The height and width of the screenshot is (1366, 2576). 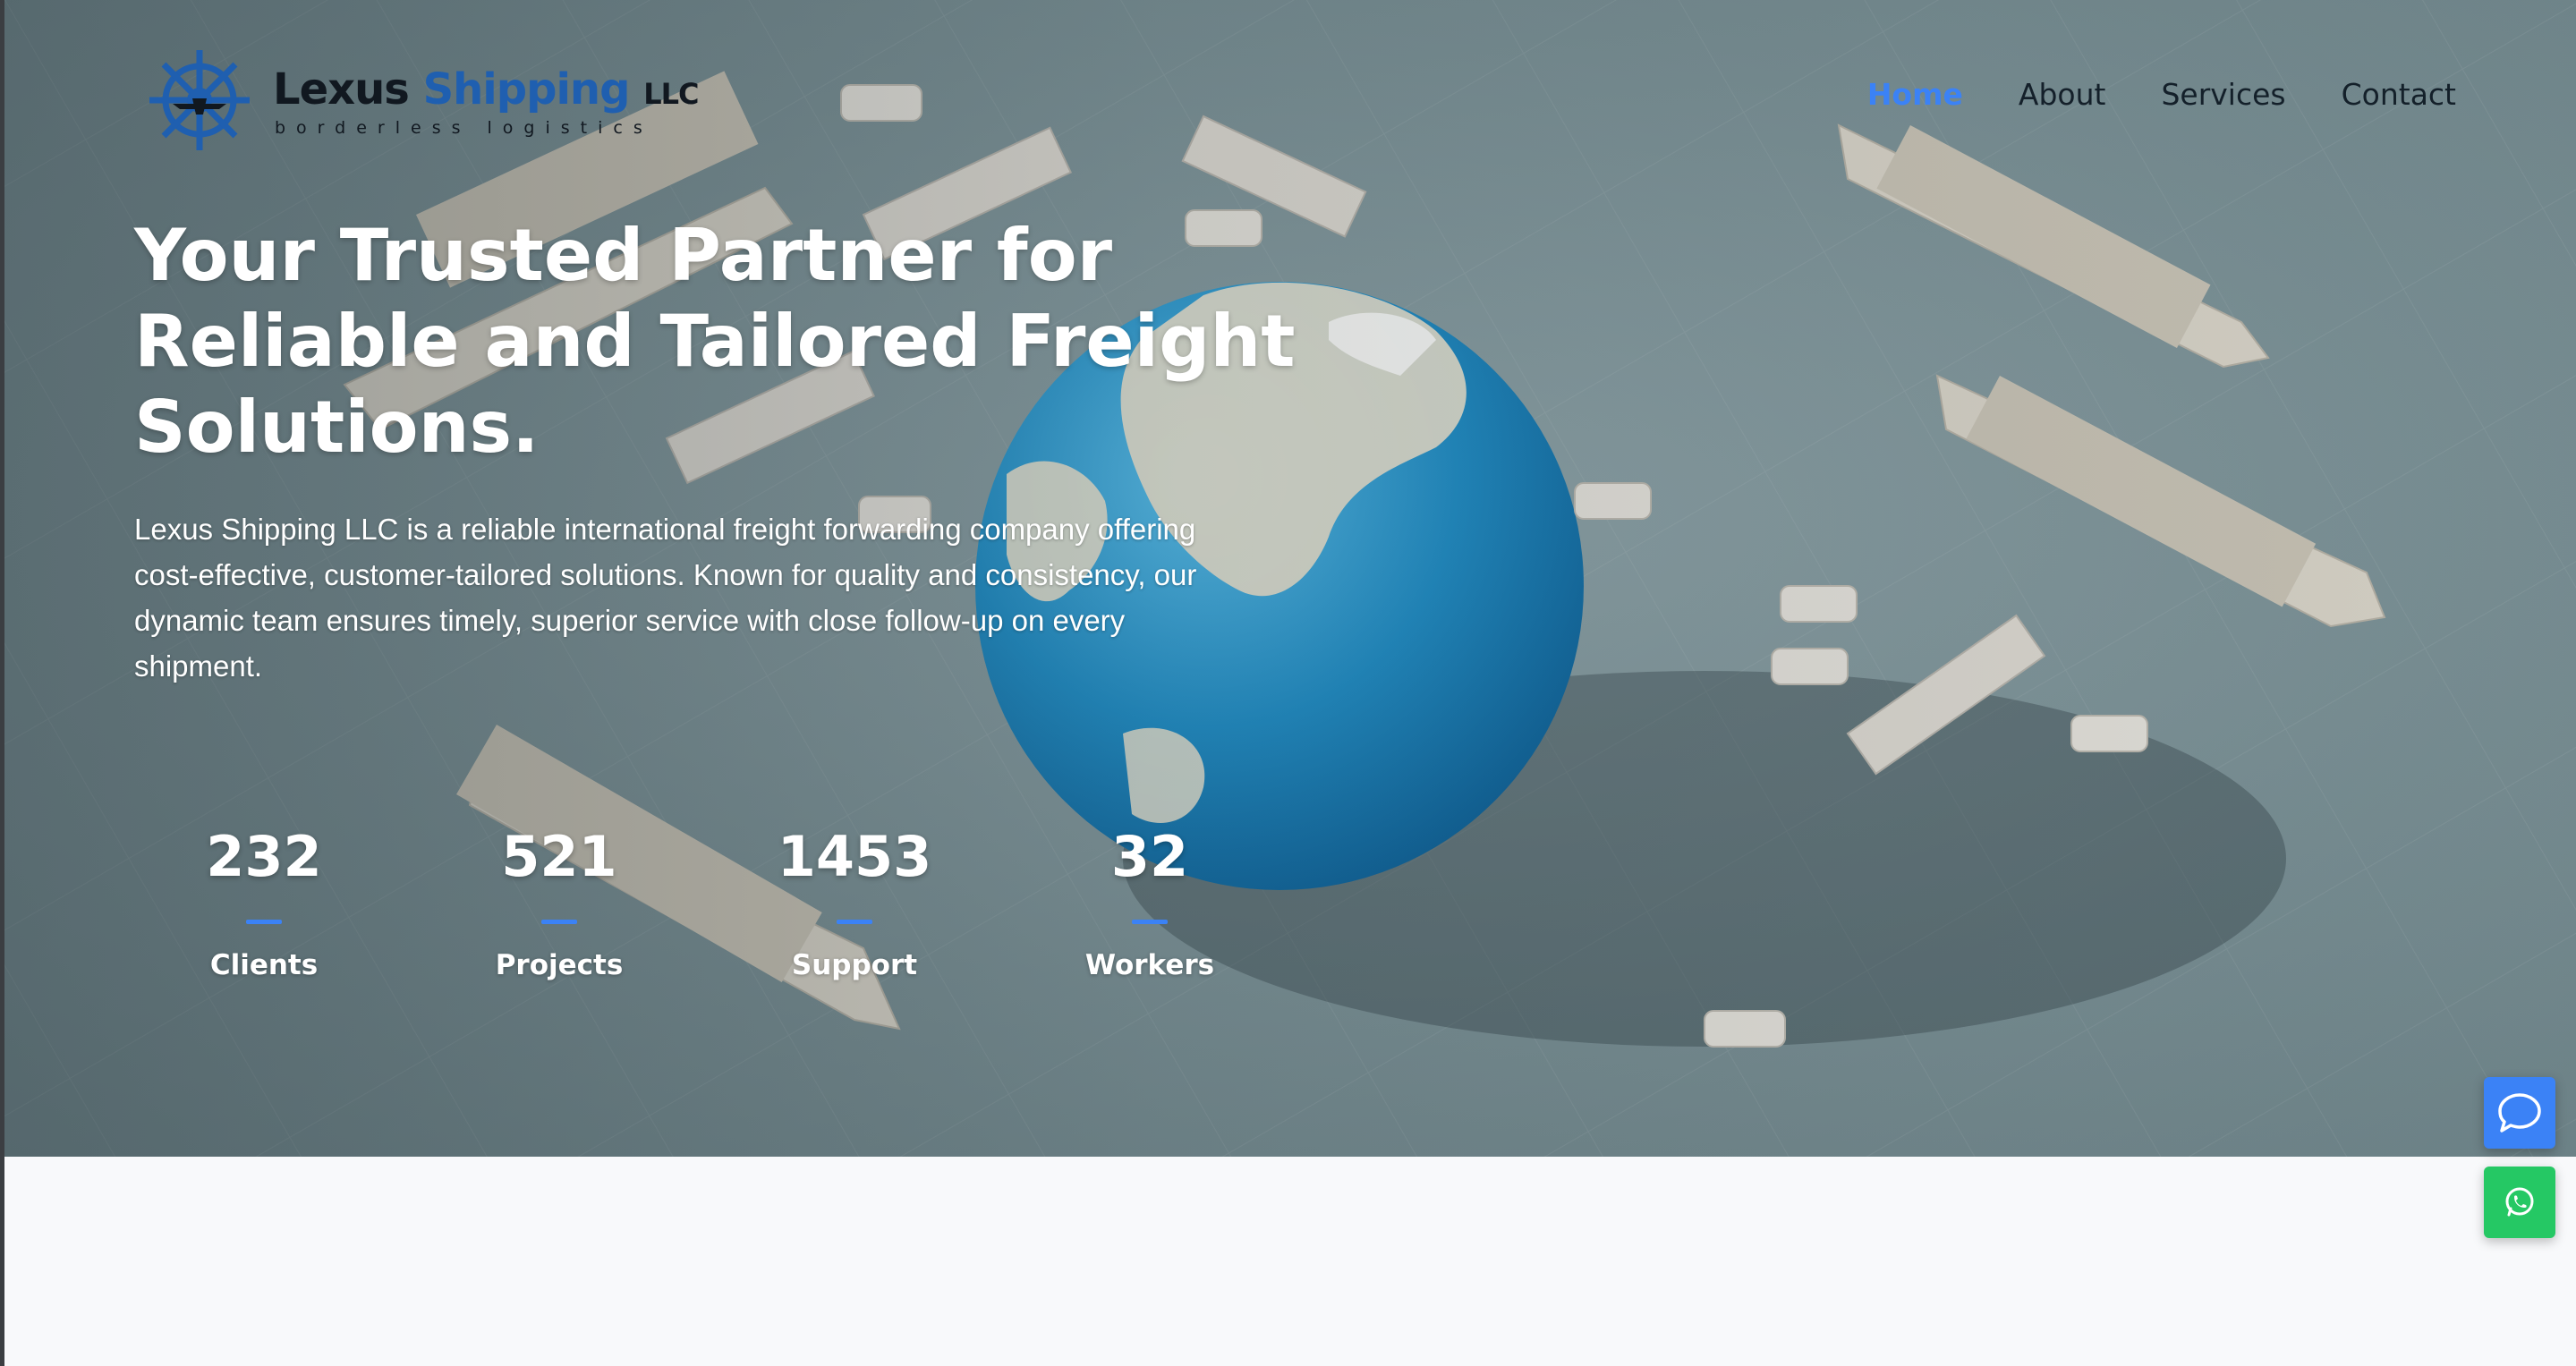 I want to click on whatsapp-icon, so click(x=2519, y=1202).